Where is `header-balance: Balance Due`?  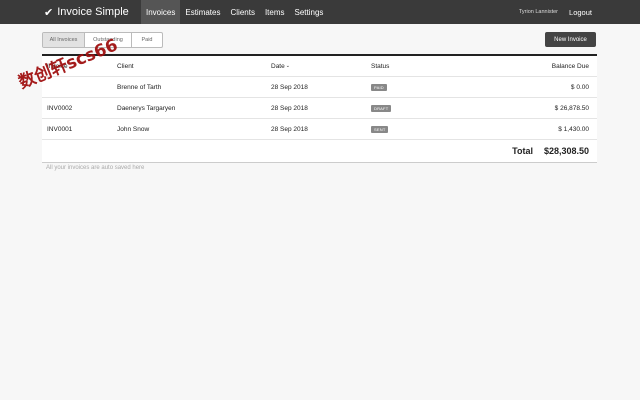 header-balance: Balance Due is located at coordinates (570, 66).